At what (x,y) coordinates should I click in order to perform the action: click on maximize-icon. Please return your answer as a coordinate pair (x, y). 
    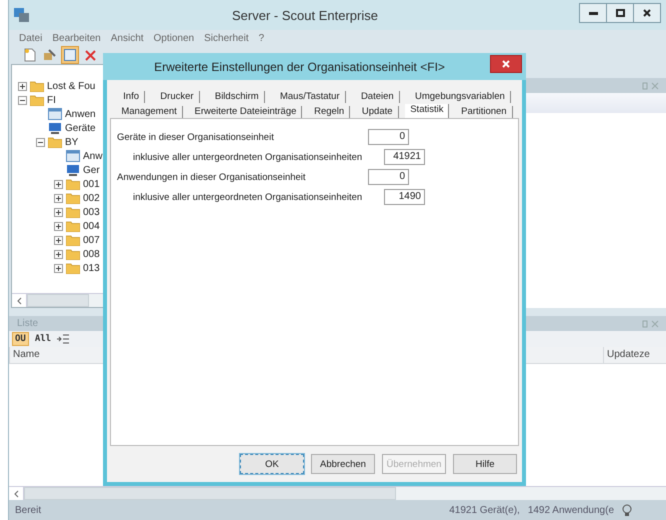
    Looking at the image, I should click on (620, 13).